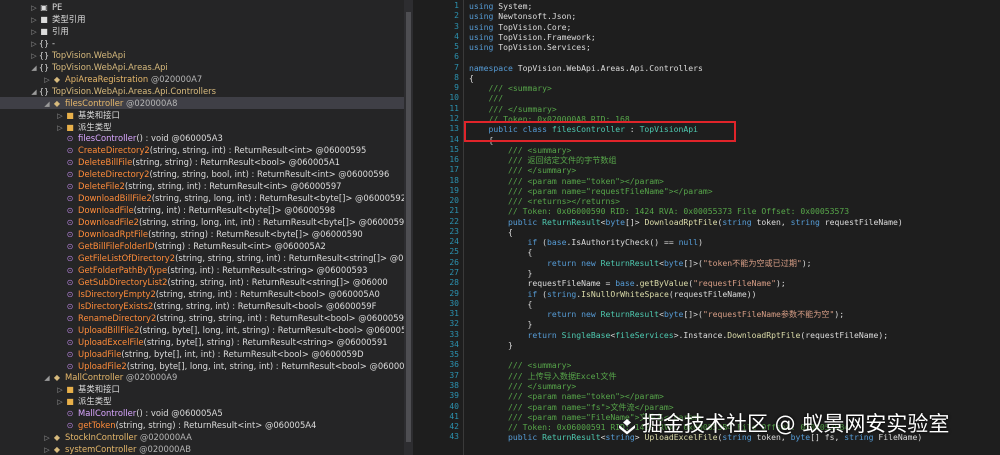 The width and height of the screenshot is (1000, 455). What do you see at coordinates (202, 449) in the screenshot?
I see `tree-item: ▷ ◆ systemController @020000AB` at bounding box center [202, 449].